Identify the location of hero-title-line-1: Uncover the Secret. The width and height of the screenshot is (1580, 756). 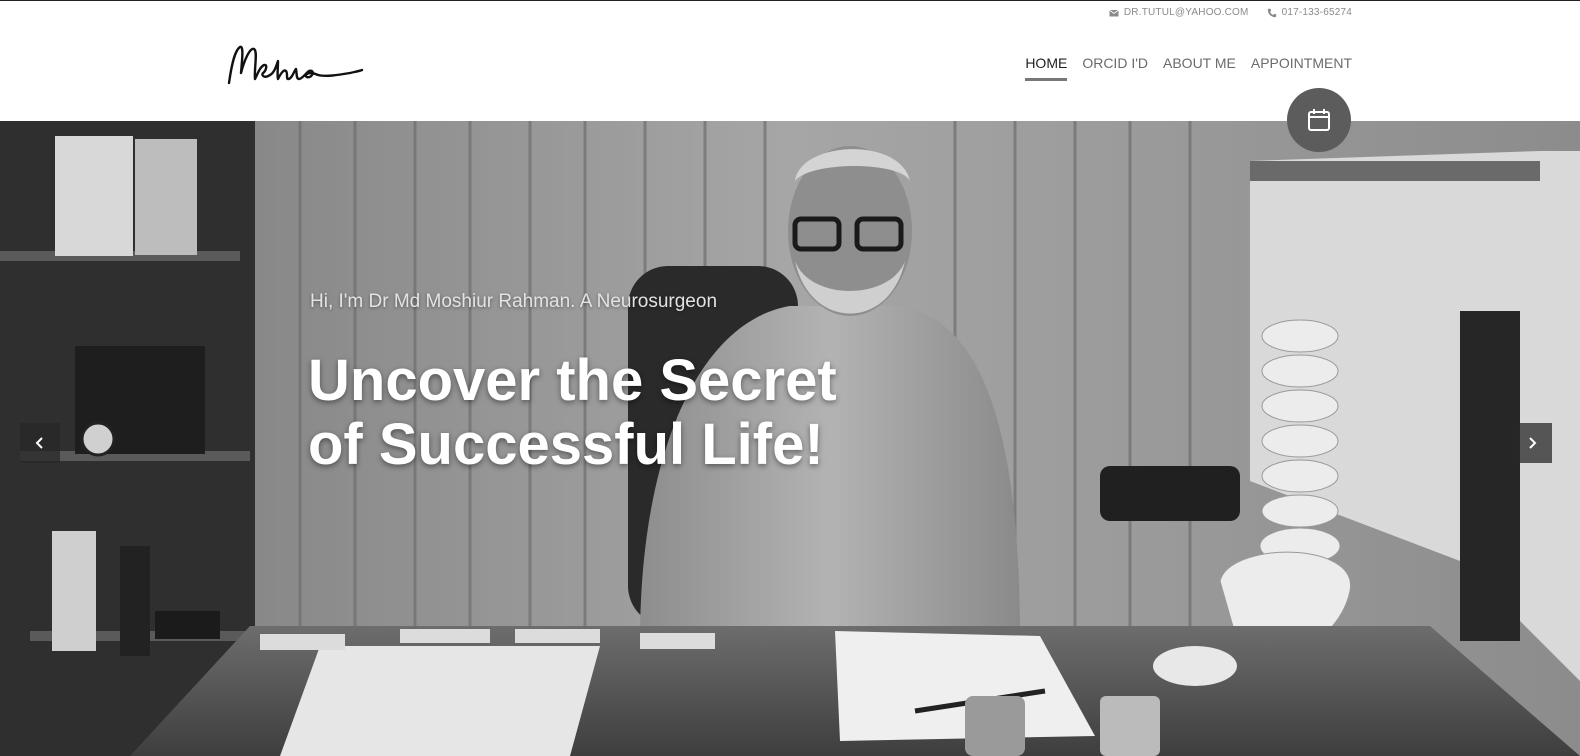
(572, 380).